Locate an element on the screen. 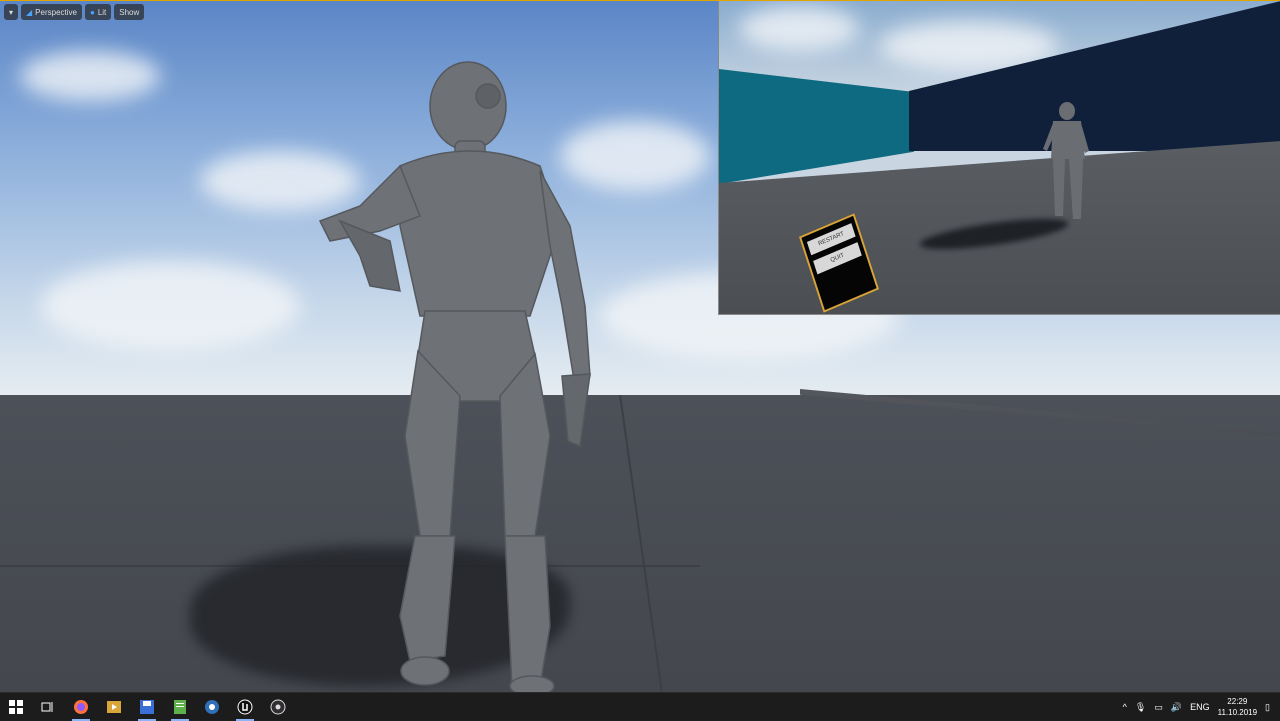  lit-label: Lit is located at coordinates (102, 12).